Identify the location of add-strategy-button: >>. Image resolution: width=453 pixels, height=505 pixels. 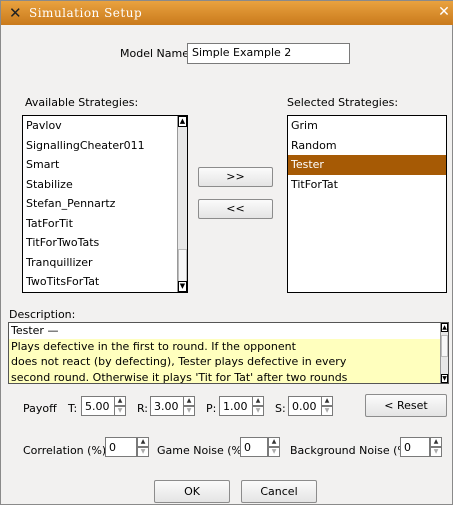
(235, 177).